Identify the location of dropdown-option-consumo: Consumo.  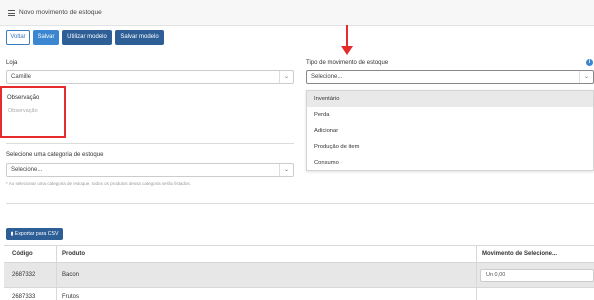
(450, 163).